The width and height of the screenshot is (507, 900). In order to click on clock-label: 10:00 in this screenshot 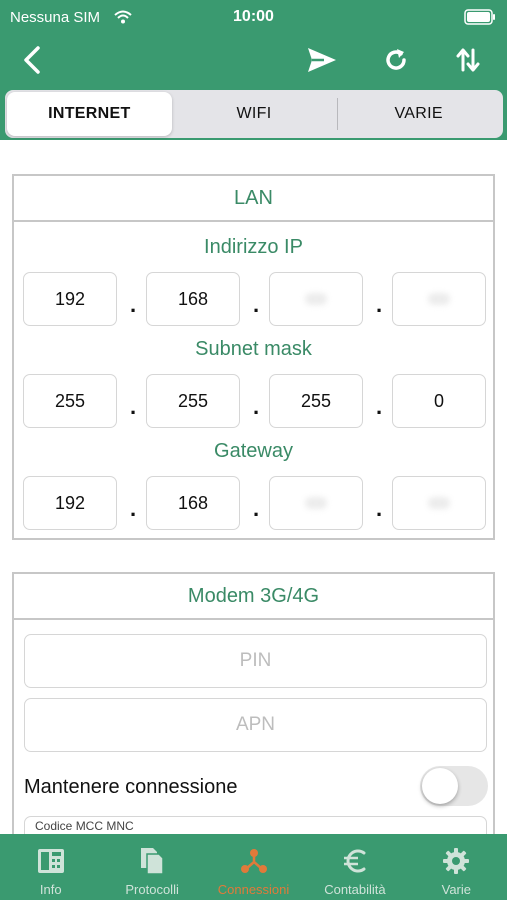, I will do `click(253, 16)`.